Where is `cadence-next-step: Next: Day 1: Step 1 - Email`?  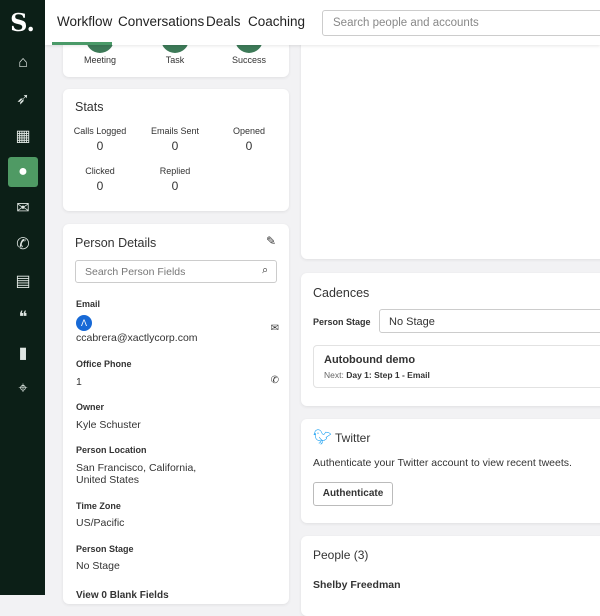 cadence-next-step: Next: Day 1: Step 1 - Email is located at coordinates (377, 375).